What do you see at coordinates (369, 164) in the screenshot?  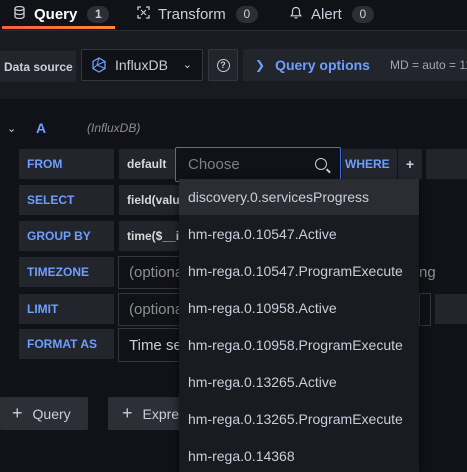 I see `where-label: WHERE` at bounding box center [369, 164].